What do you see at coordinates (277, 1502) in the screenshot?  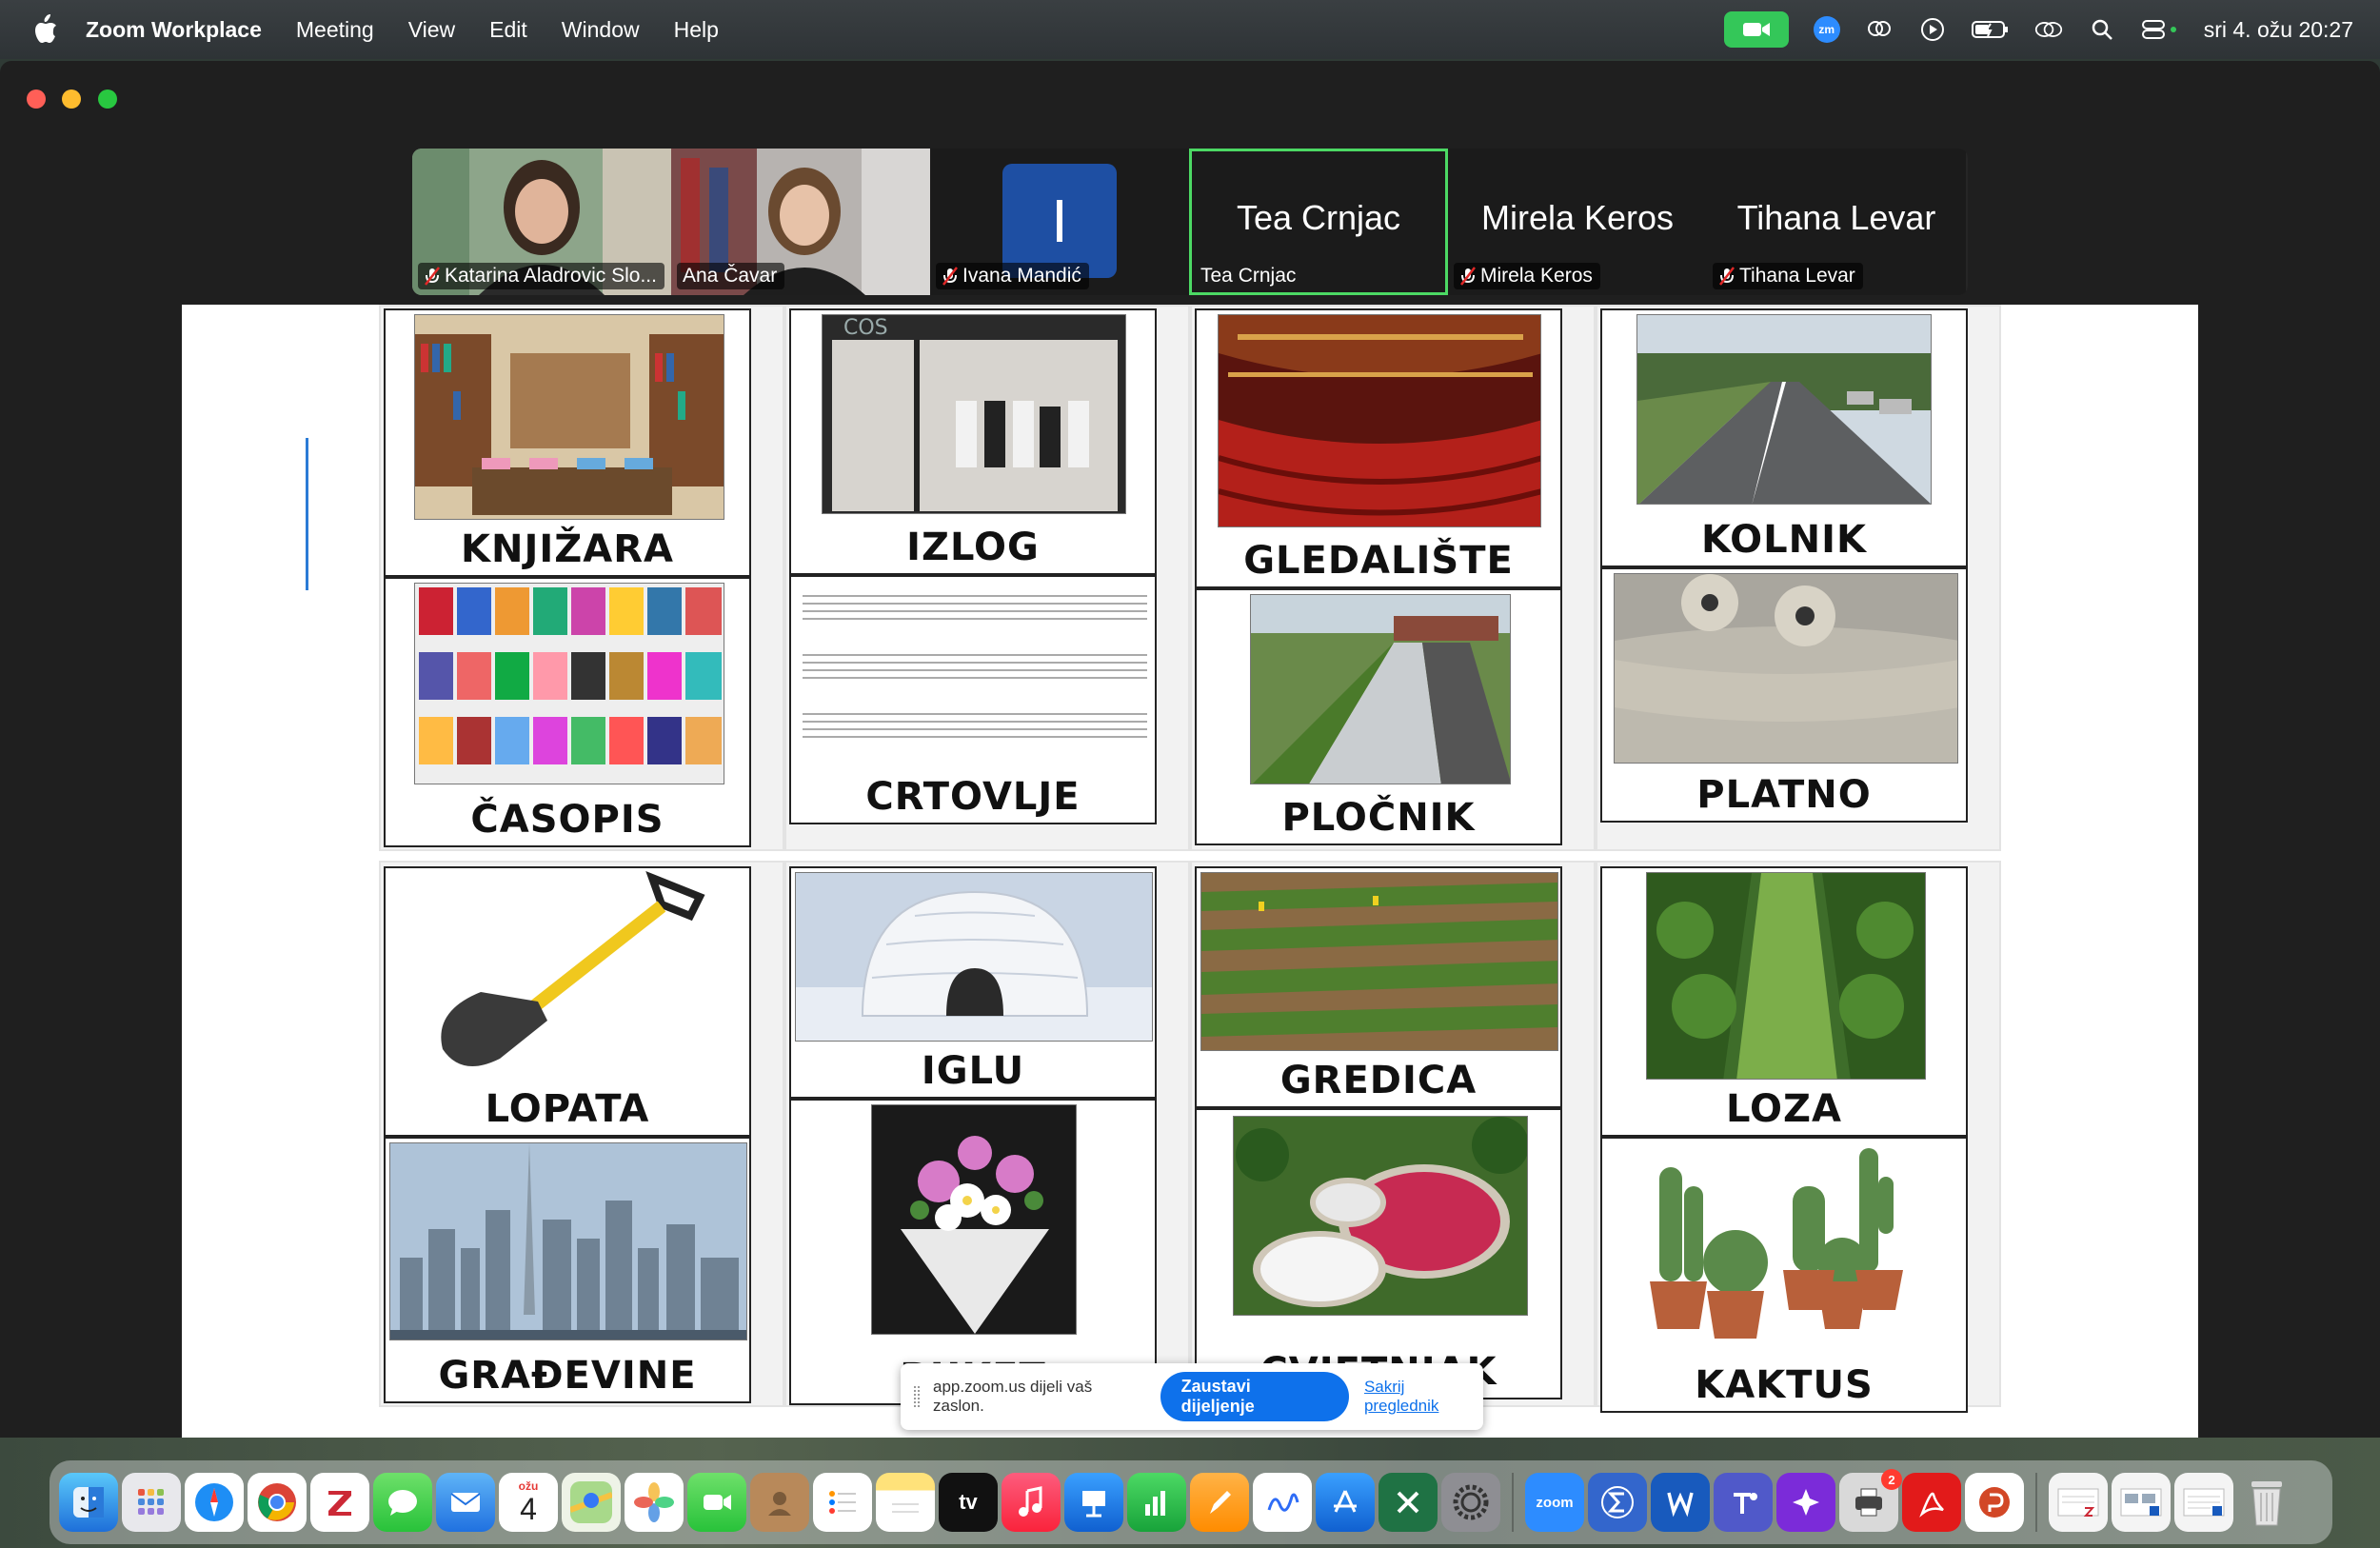 I see `chrome-icon` at bounding box center [277, 1502].